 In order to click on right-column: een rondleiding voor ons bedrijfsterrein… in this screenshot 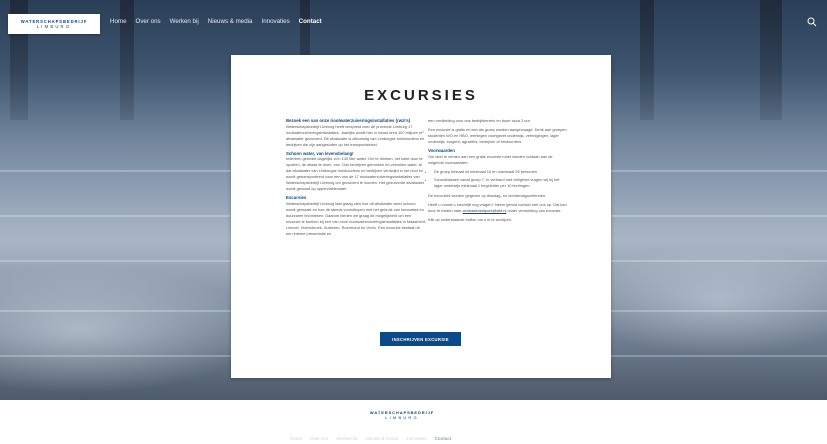, I will do `click(498, 172)`.